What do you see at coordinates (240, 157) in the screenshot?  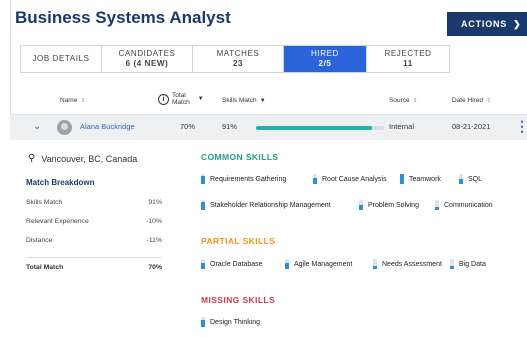 I see `common-skills-title: COMMON SKILLS` at bounding box center [240, 157].